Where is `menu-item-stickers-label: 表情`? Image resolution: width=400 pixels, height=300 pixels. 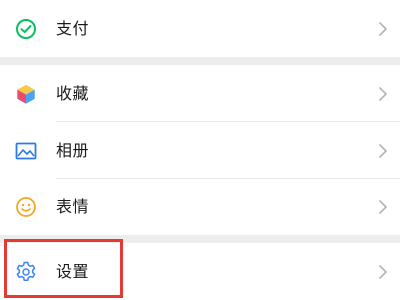 menu-item-stickers-label: 表情 is located at coordinates (73, 206).